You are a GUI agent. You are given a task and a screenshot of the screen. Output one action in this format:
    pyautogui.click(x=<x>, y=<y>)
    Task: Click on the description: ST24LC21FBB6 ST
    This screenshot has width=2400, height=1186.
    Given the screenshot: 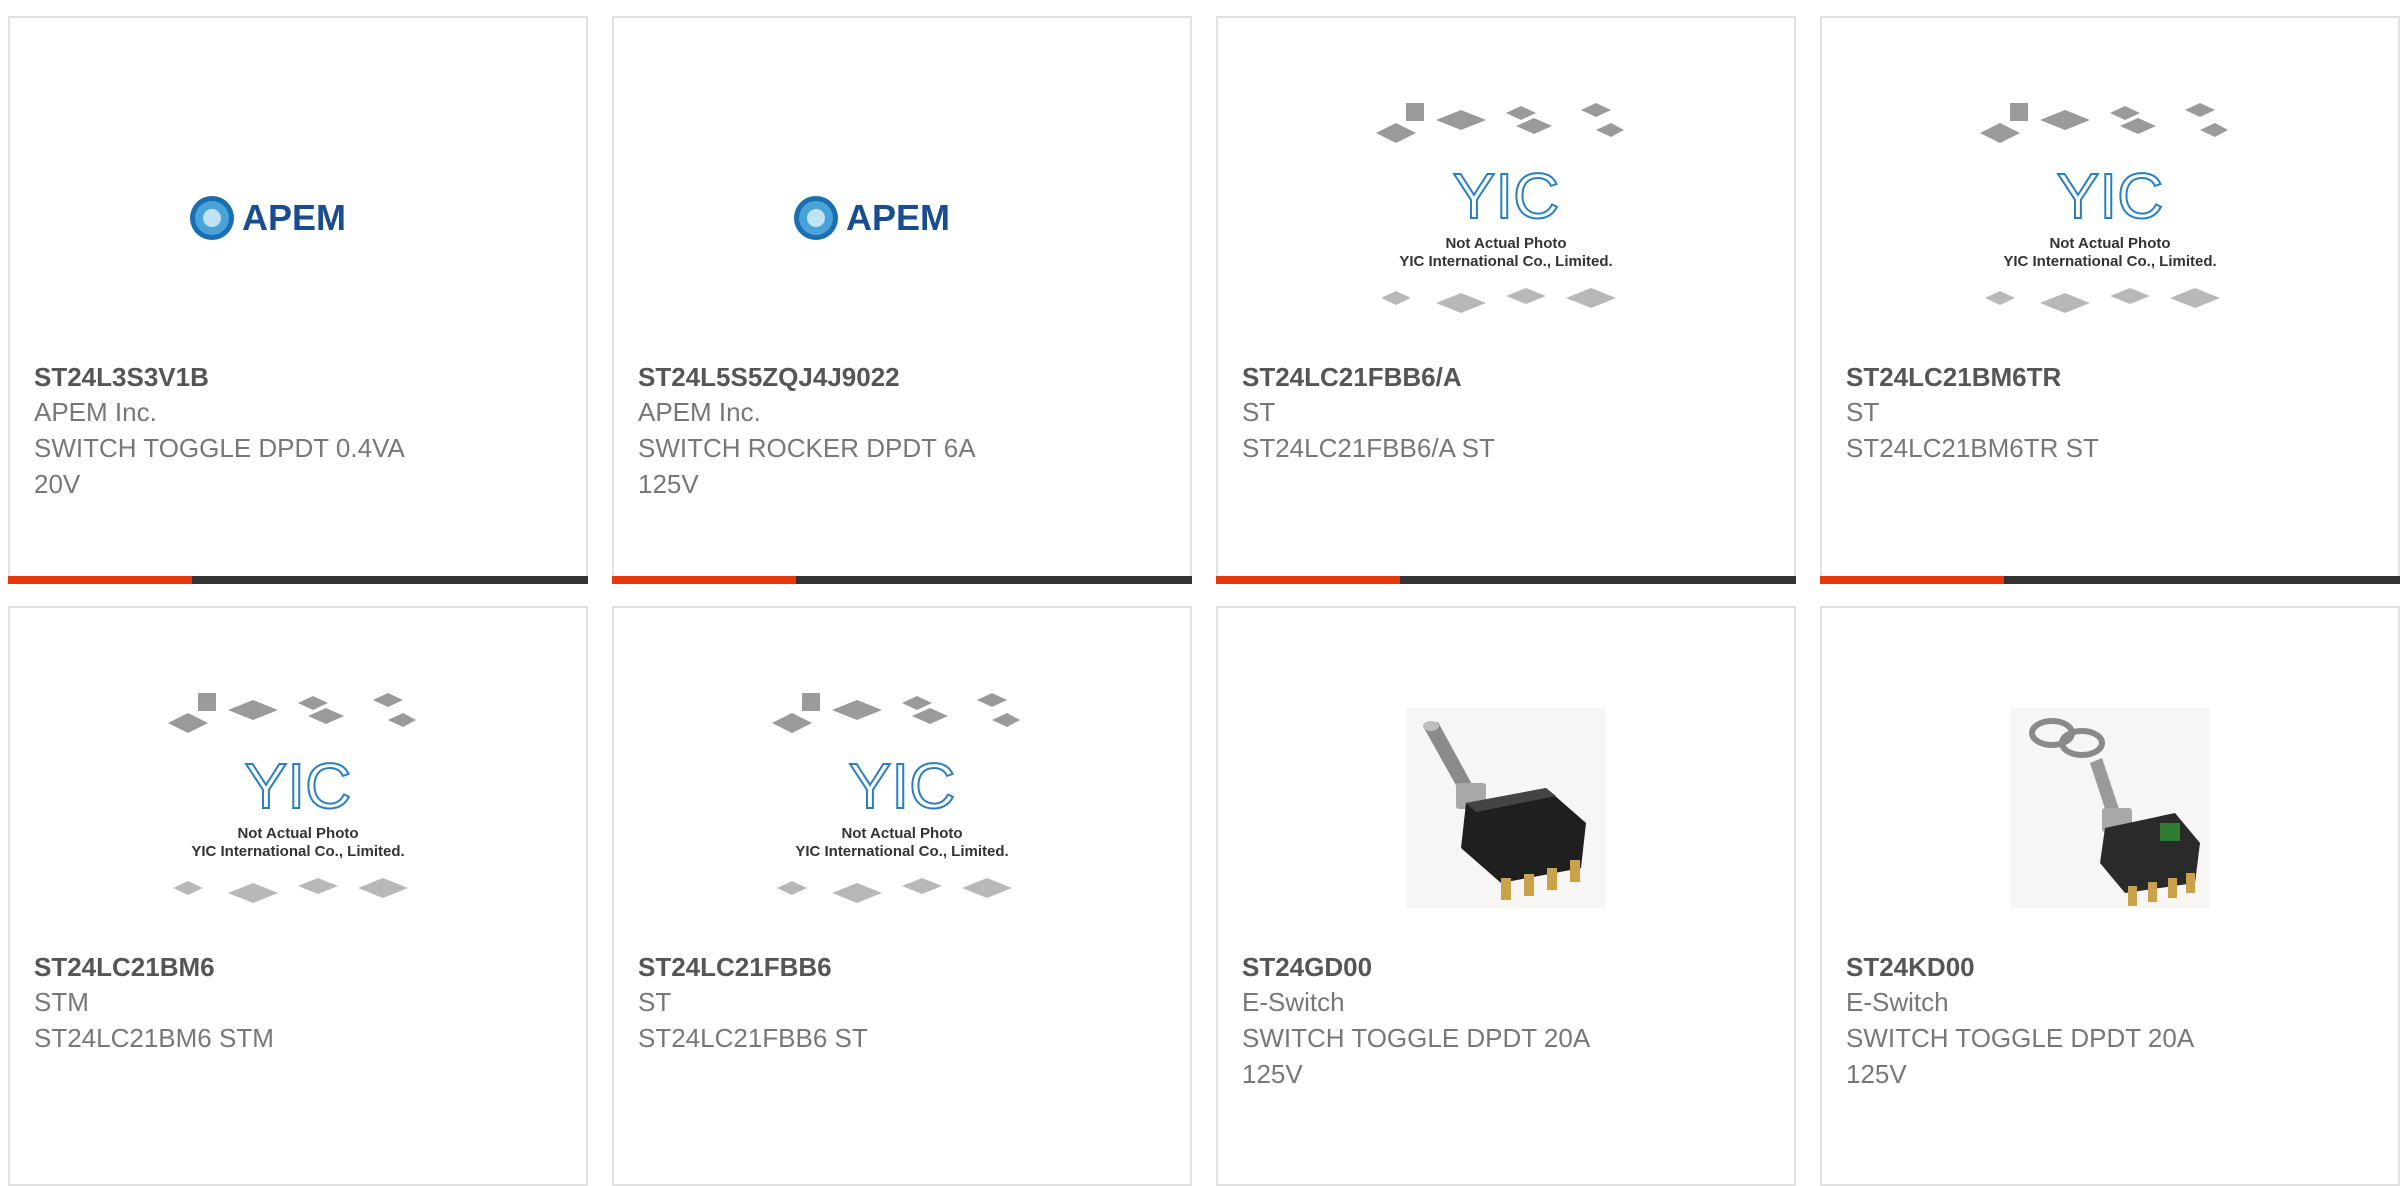 What is the action you would take?
    pyautogui.click(x=753, y=1038)
    